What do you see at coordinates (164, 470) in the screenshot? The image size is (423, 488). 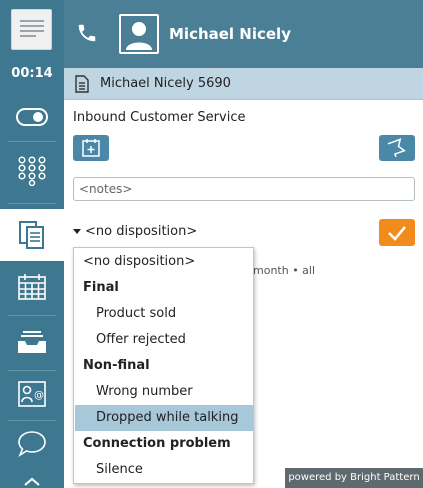 I see `dropdown-item: Silence` at bounding box center [164, 470].